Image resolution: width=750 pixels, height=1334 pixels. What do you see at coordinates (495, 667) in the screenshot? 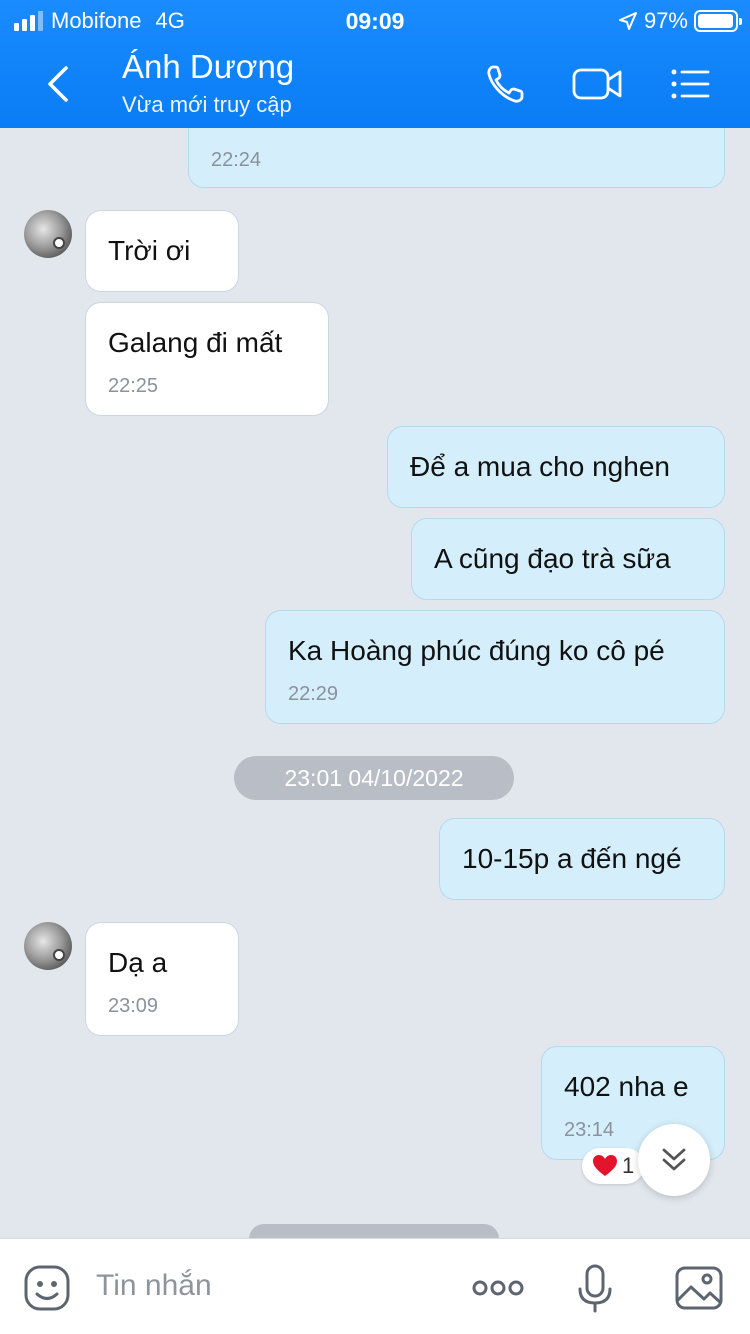
I see `message-bubble-outgoing: Ka Hoàng phúc đúng ko cô pé 22:29` at bounding box center [495, 667].